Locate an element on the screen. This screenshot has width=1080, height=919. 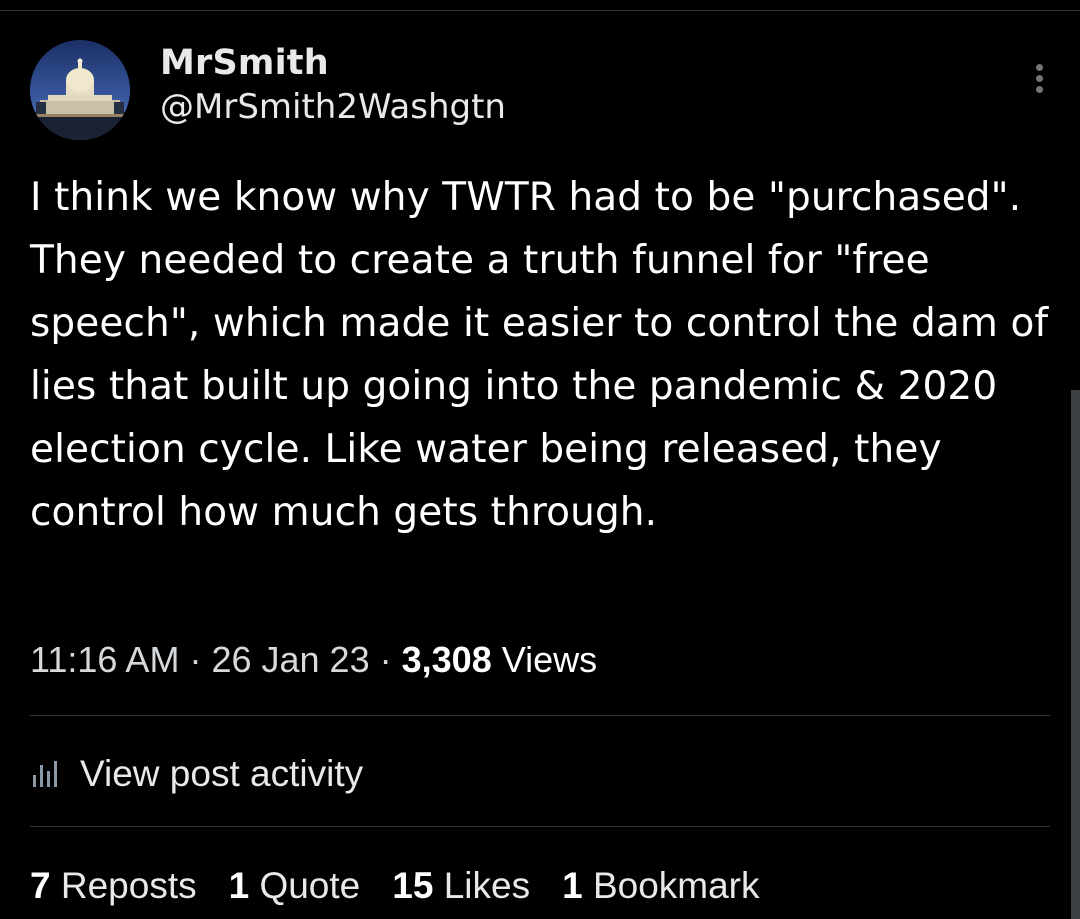
display-name: MrSmith is located at coordinates (333, 63).